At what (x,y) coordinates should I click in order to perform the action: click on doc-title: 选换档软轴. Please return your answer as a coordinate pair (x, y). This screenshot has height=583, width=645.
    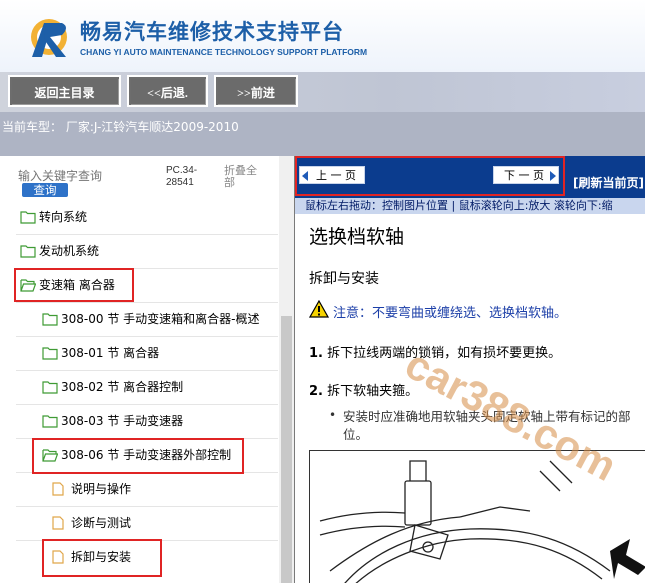
    Looking at the image, I should click on (357, 237).